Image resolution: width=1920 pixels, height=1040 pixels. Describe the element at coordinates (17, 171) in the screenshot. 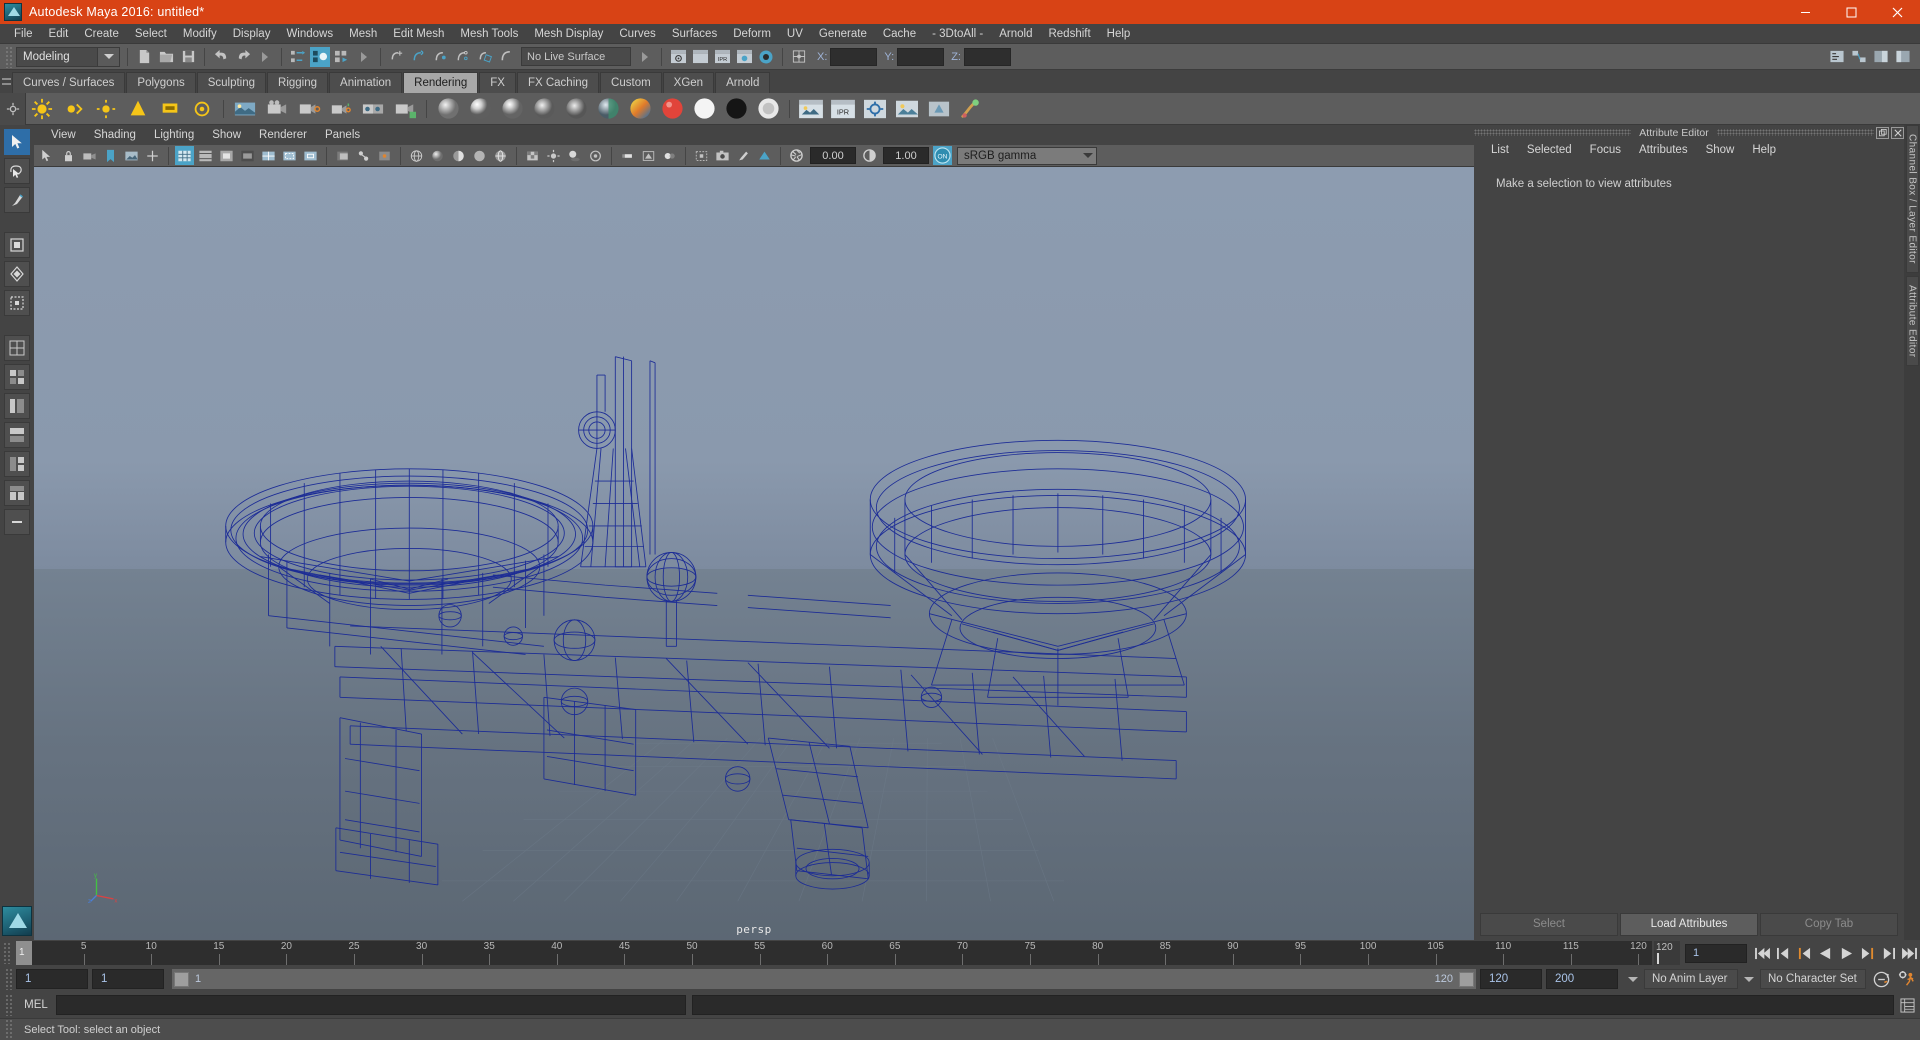

I see `lasso-select-tool-button` at that location.